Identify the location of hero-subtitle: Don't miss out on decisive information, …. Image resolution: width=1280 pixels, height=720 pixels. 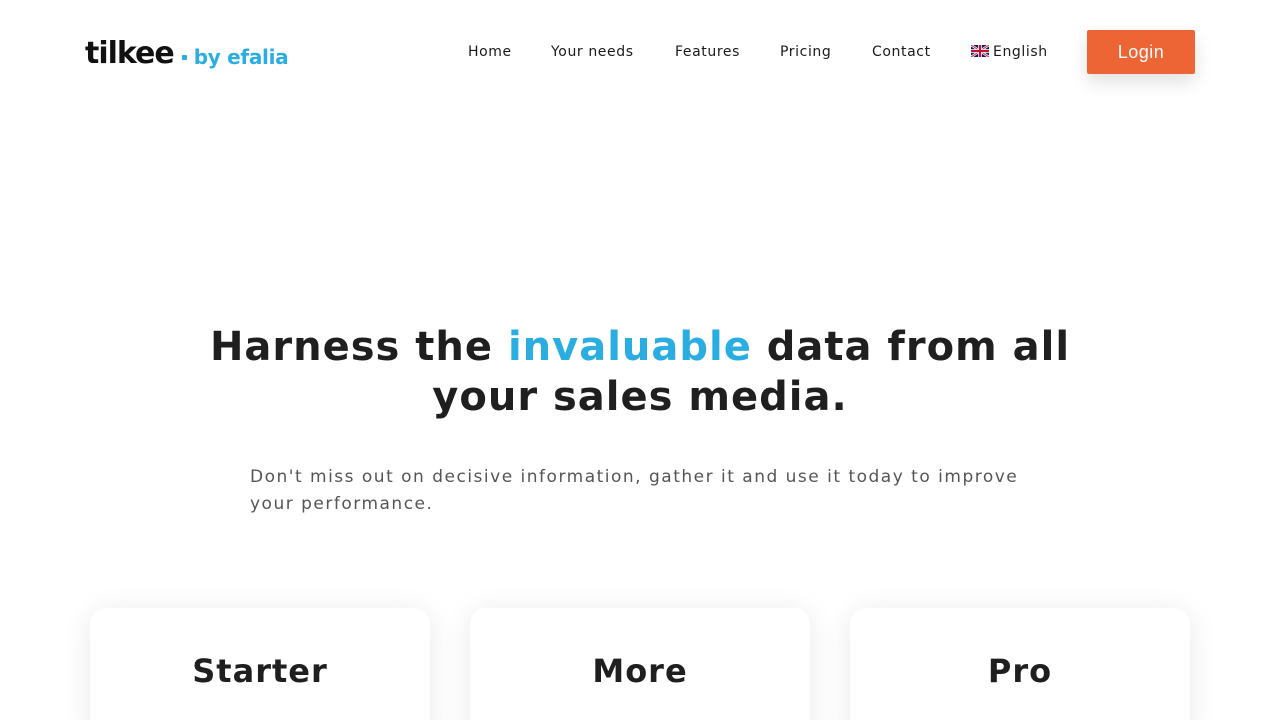
(634, 490).